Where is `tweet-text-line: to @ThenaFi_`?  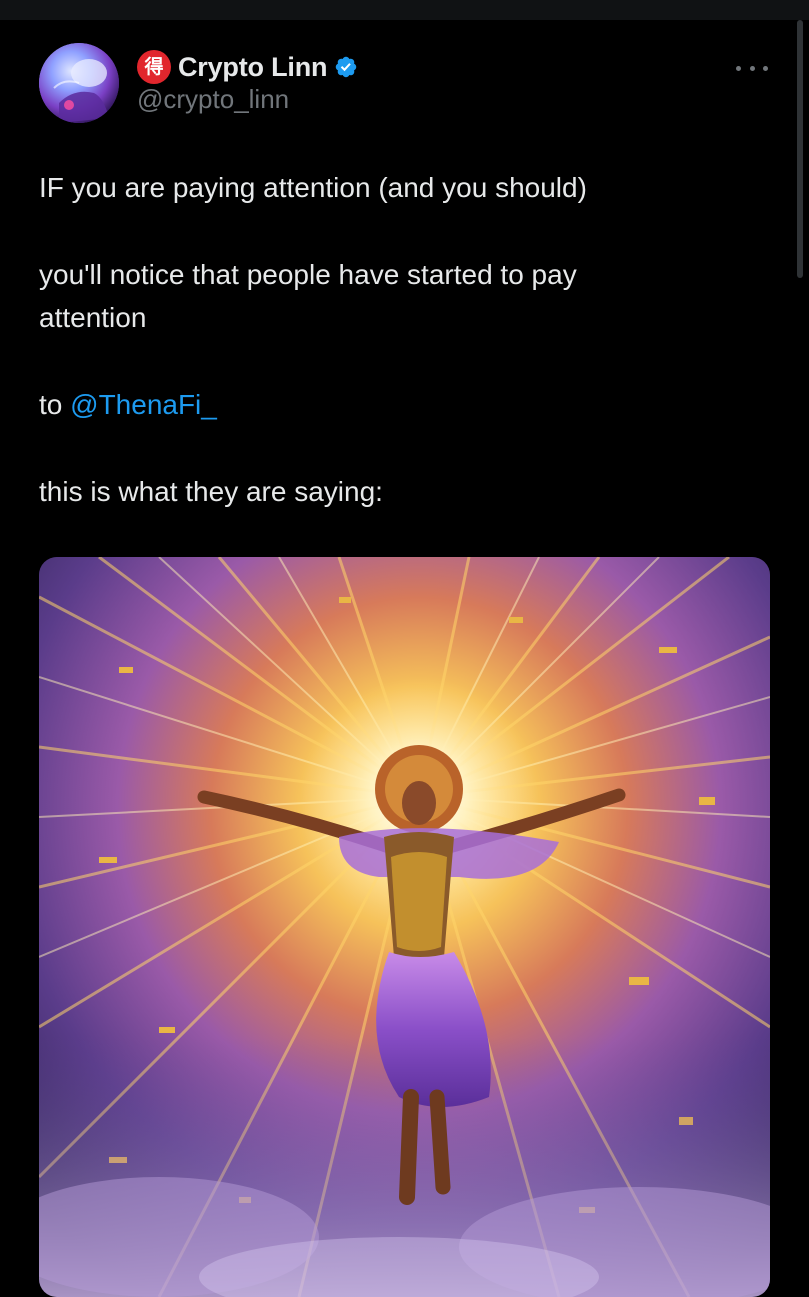
tweet-text-line: to @ThenaFi_ is located at coordinates (128, 405).